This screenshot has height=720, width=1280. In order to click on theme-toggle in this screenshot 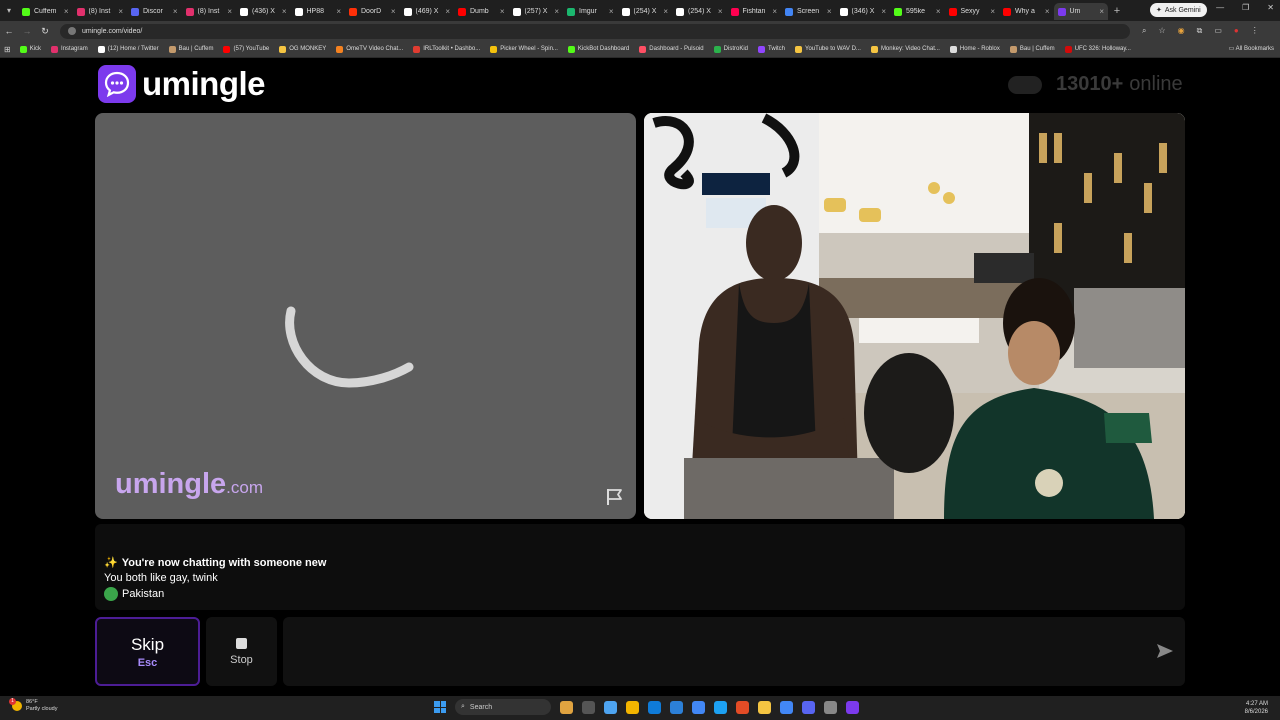, I will do `click(1025, 84)`.